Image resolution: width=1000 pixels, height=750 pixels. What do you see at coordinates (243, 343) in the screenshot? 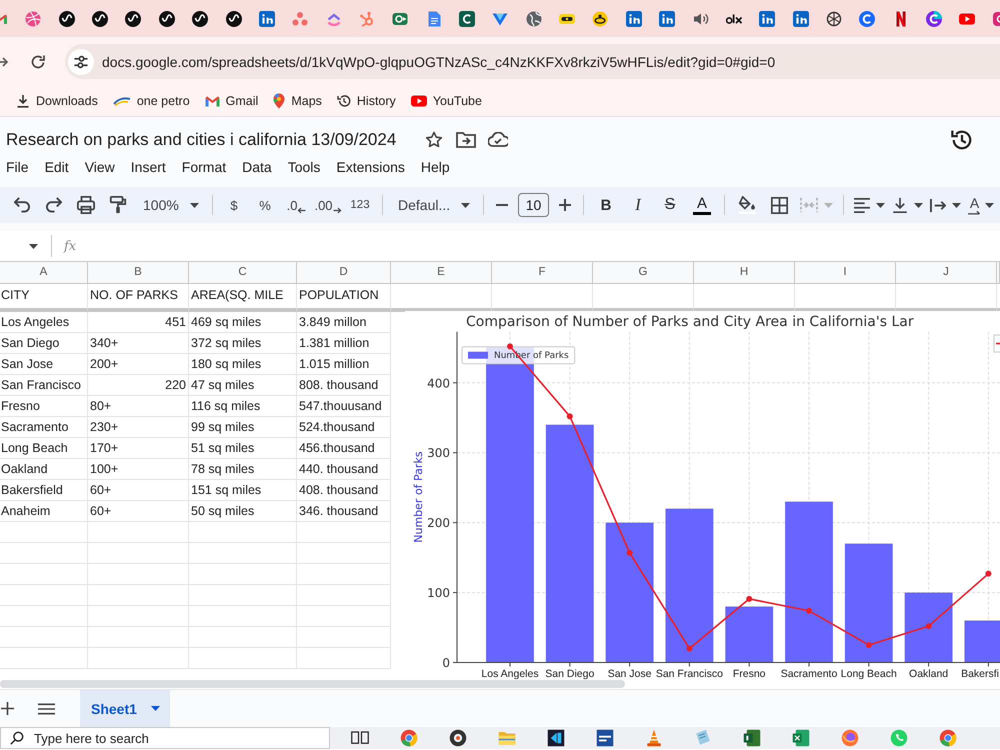
I see `table-cell: 372 sq miles` at bounding box center [243, 343].